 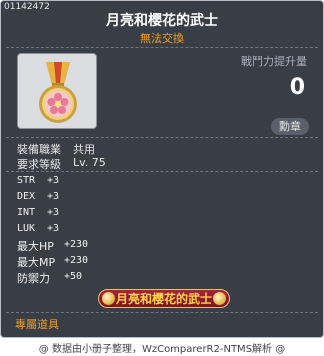 I want to click on stat-label-max-mp: 最大MP, so click(x=36, y=262).